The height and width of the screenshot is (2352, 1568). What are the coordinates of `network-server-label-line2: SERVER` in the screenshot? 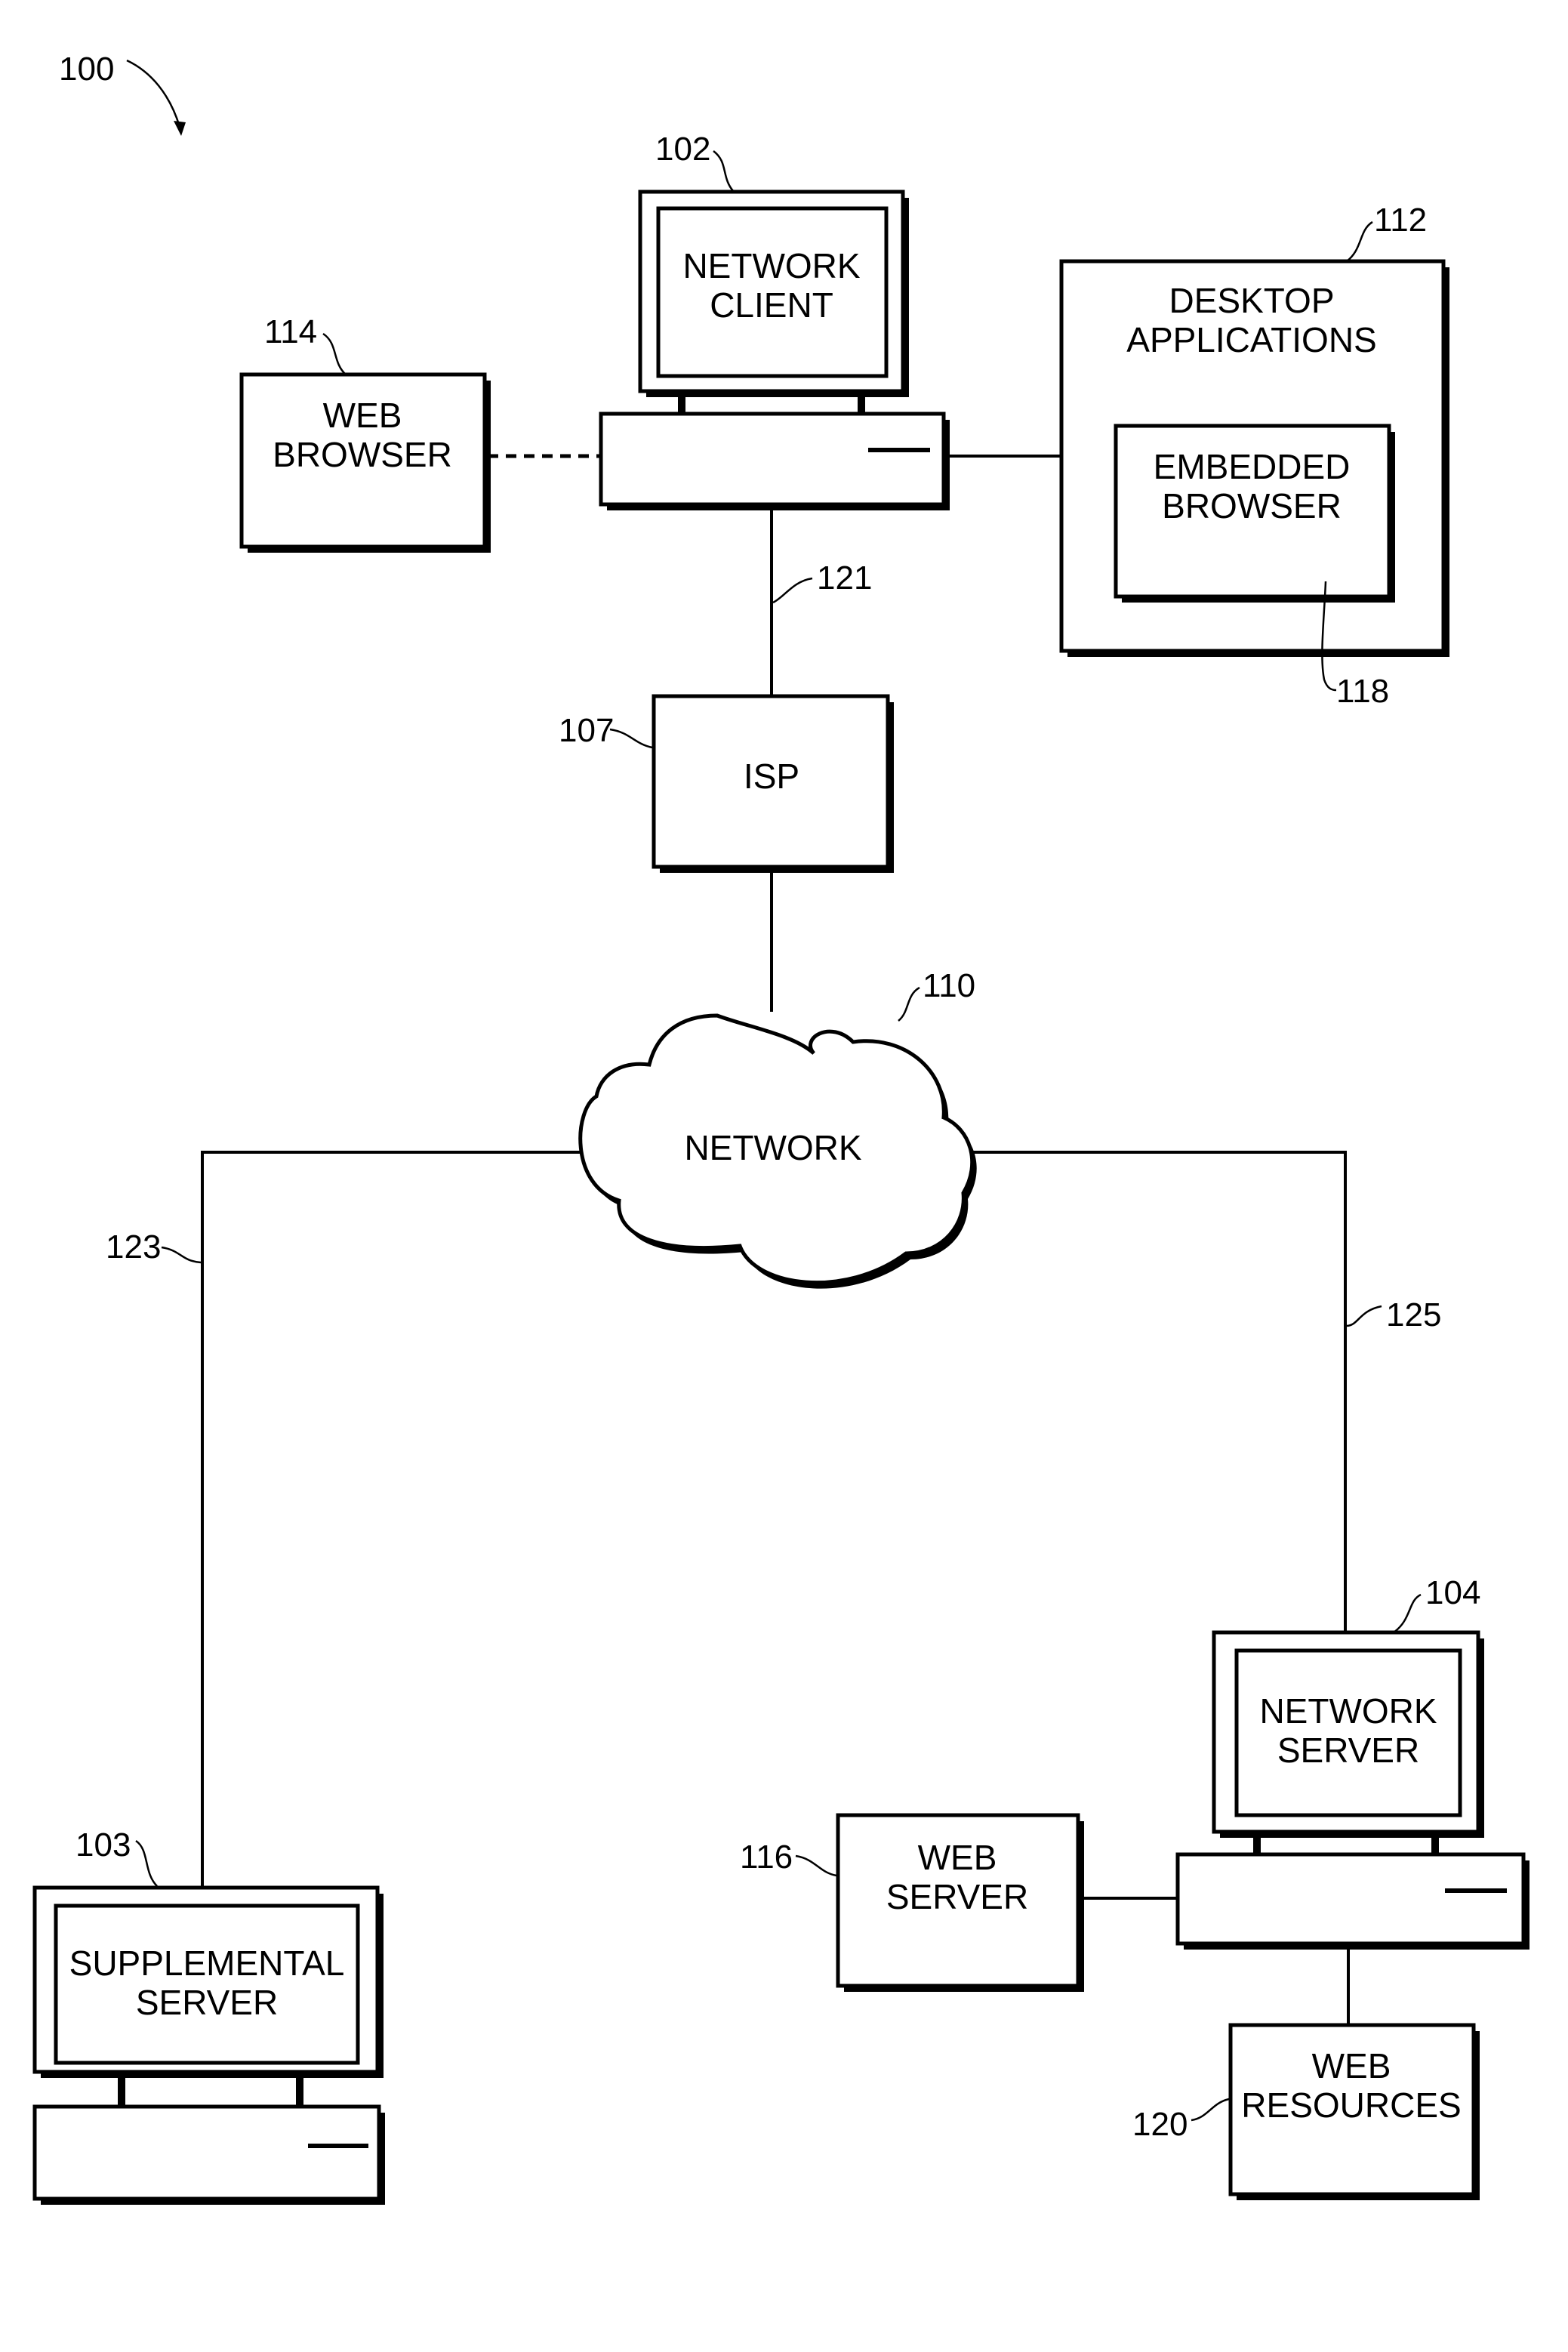 It's located at (1348, 1751).